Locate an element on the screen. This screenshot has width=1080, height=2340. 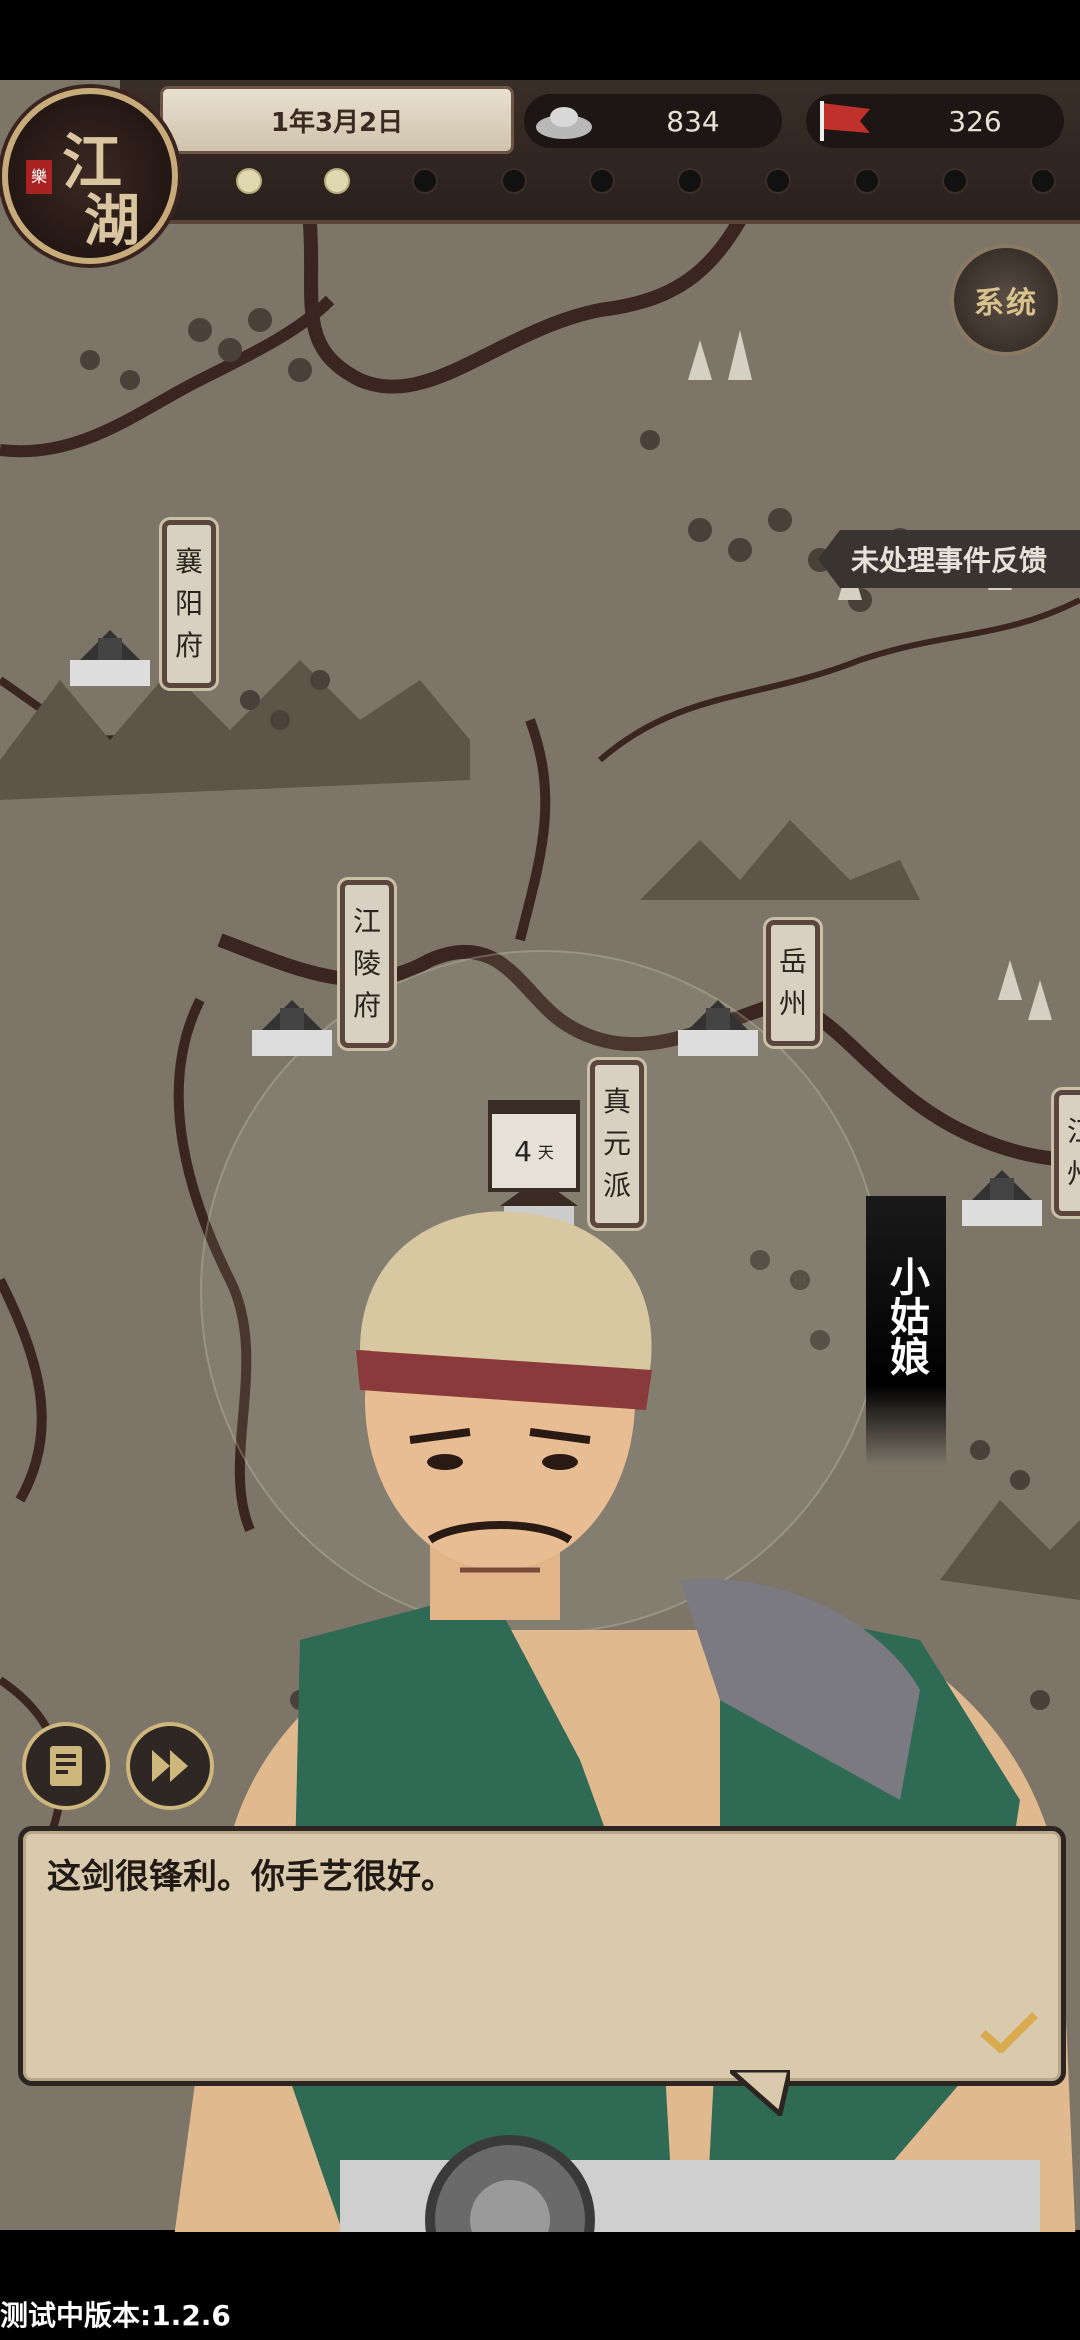
log-button is located at coordinates (66, 1766).